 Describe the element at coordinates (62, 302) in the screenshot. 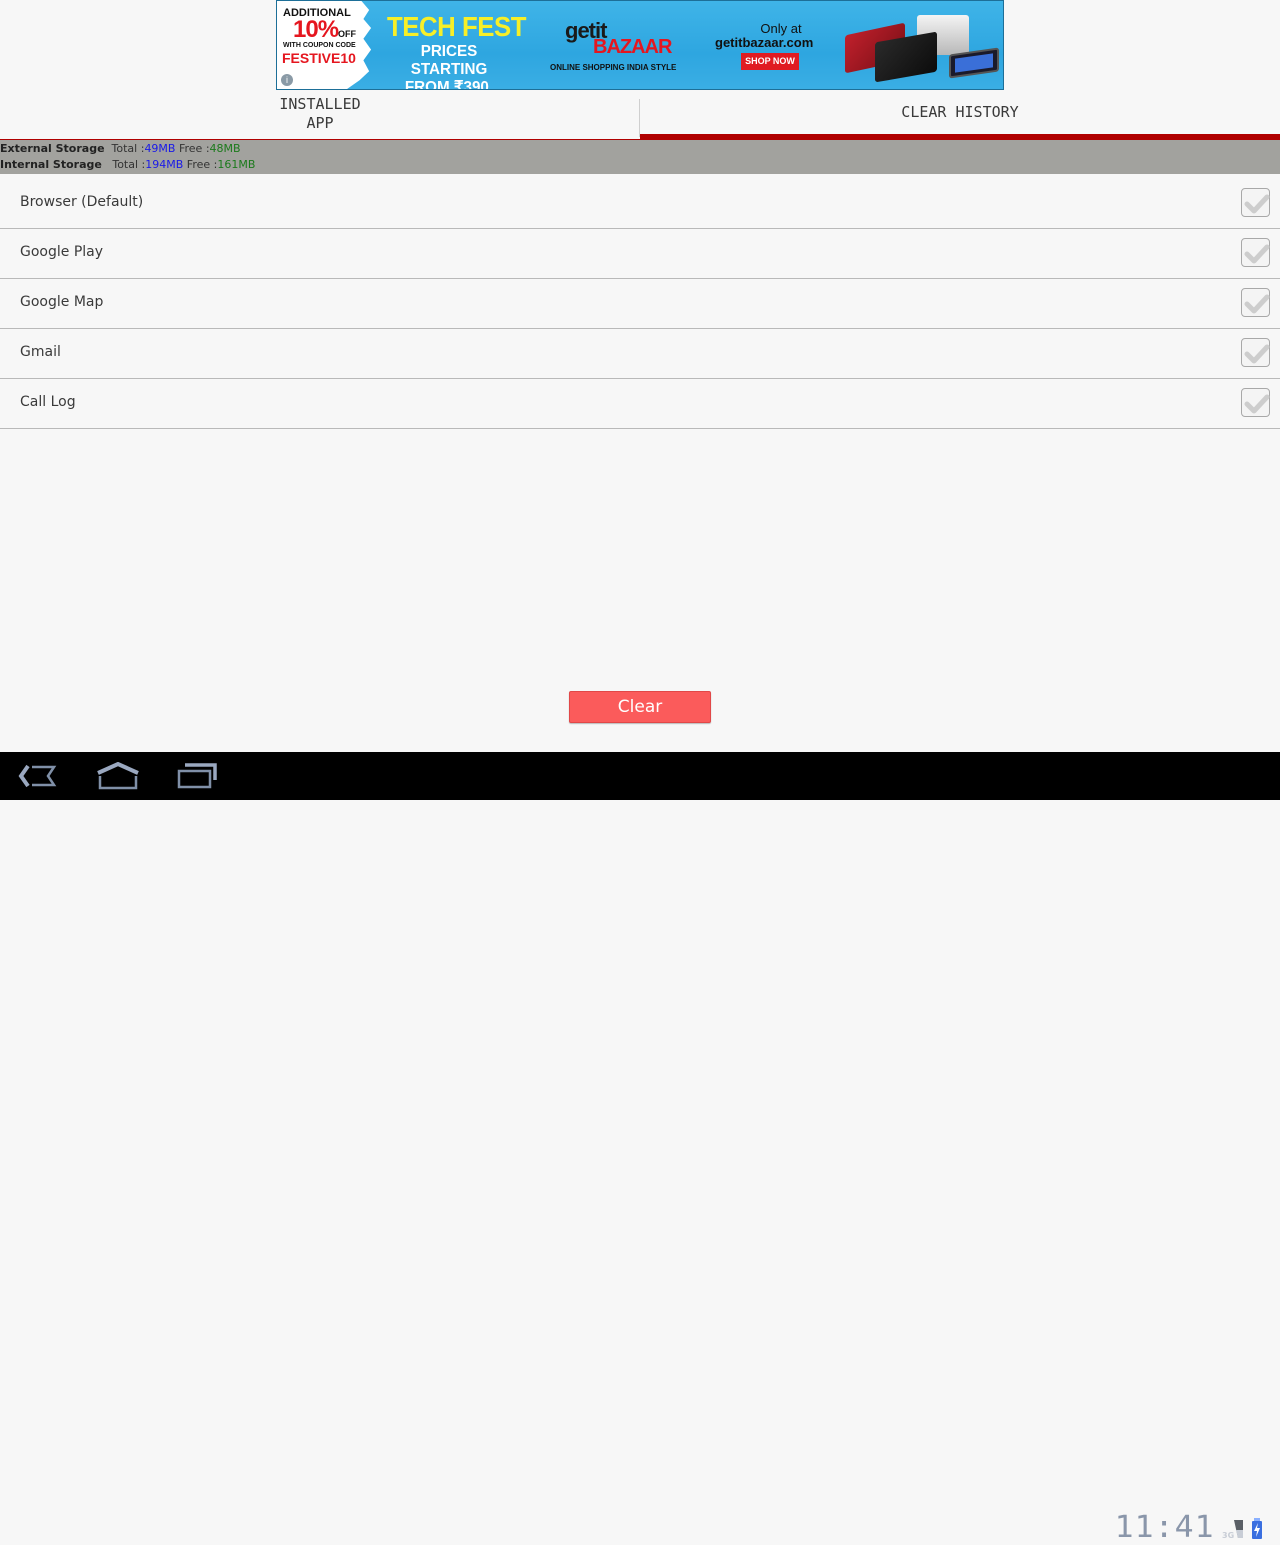

I see `list-item-label: Google Map` at that location.